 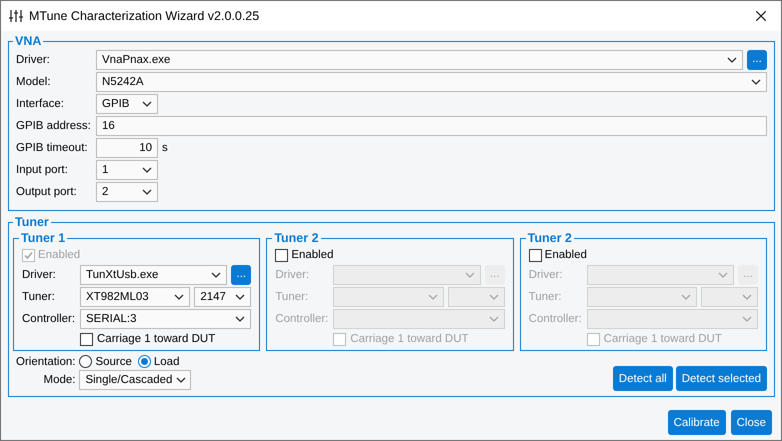 I want to click on group-title: Tuner 1, so click(x=43, y=238).